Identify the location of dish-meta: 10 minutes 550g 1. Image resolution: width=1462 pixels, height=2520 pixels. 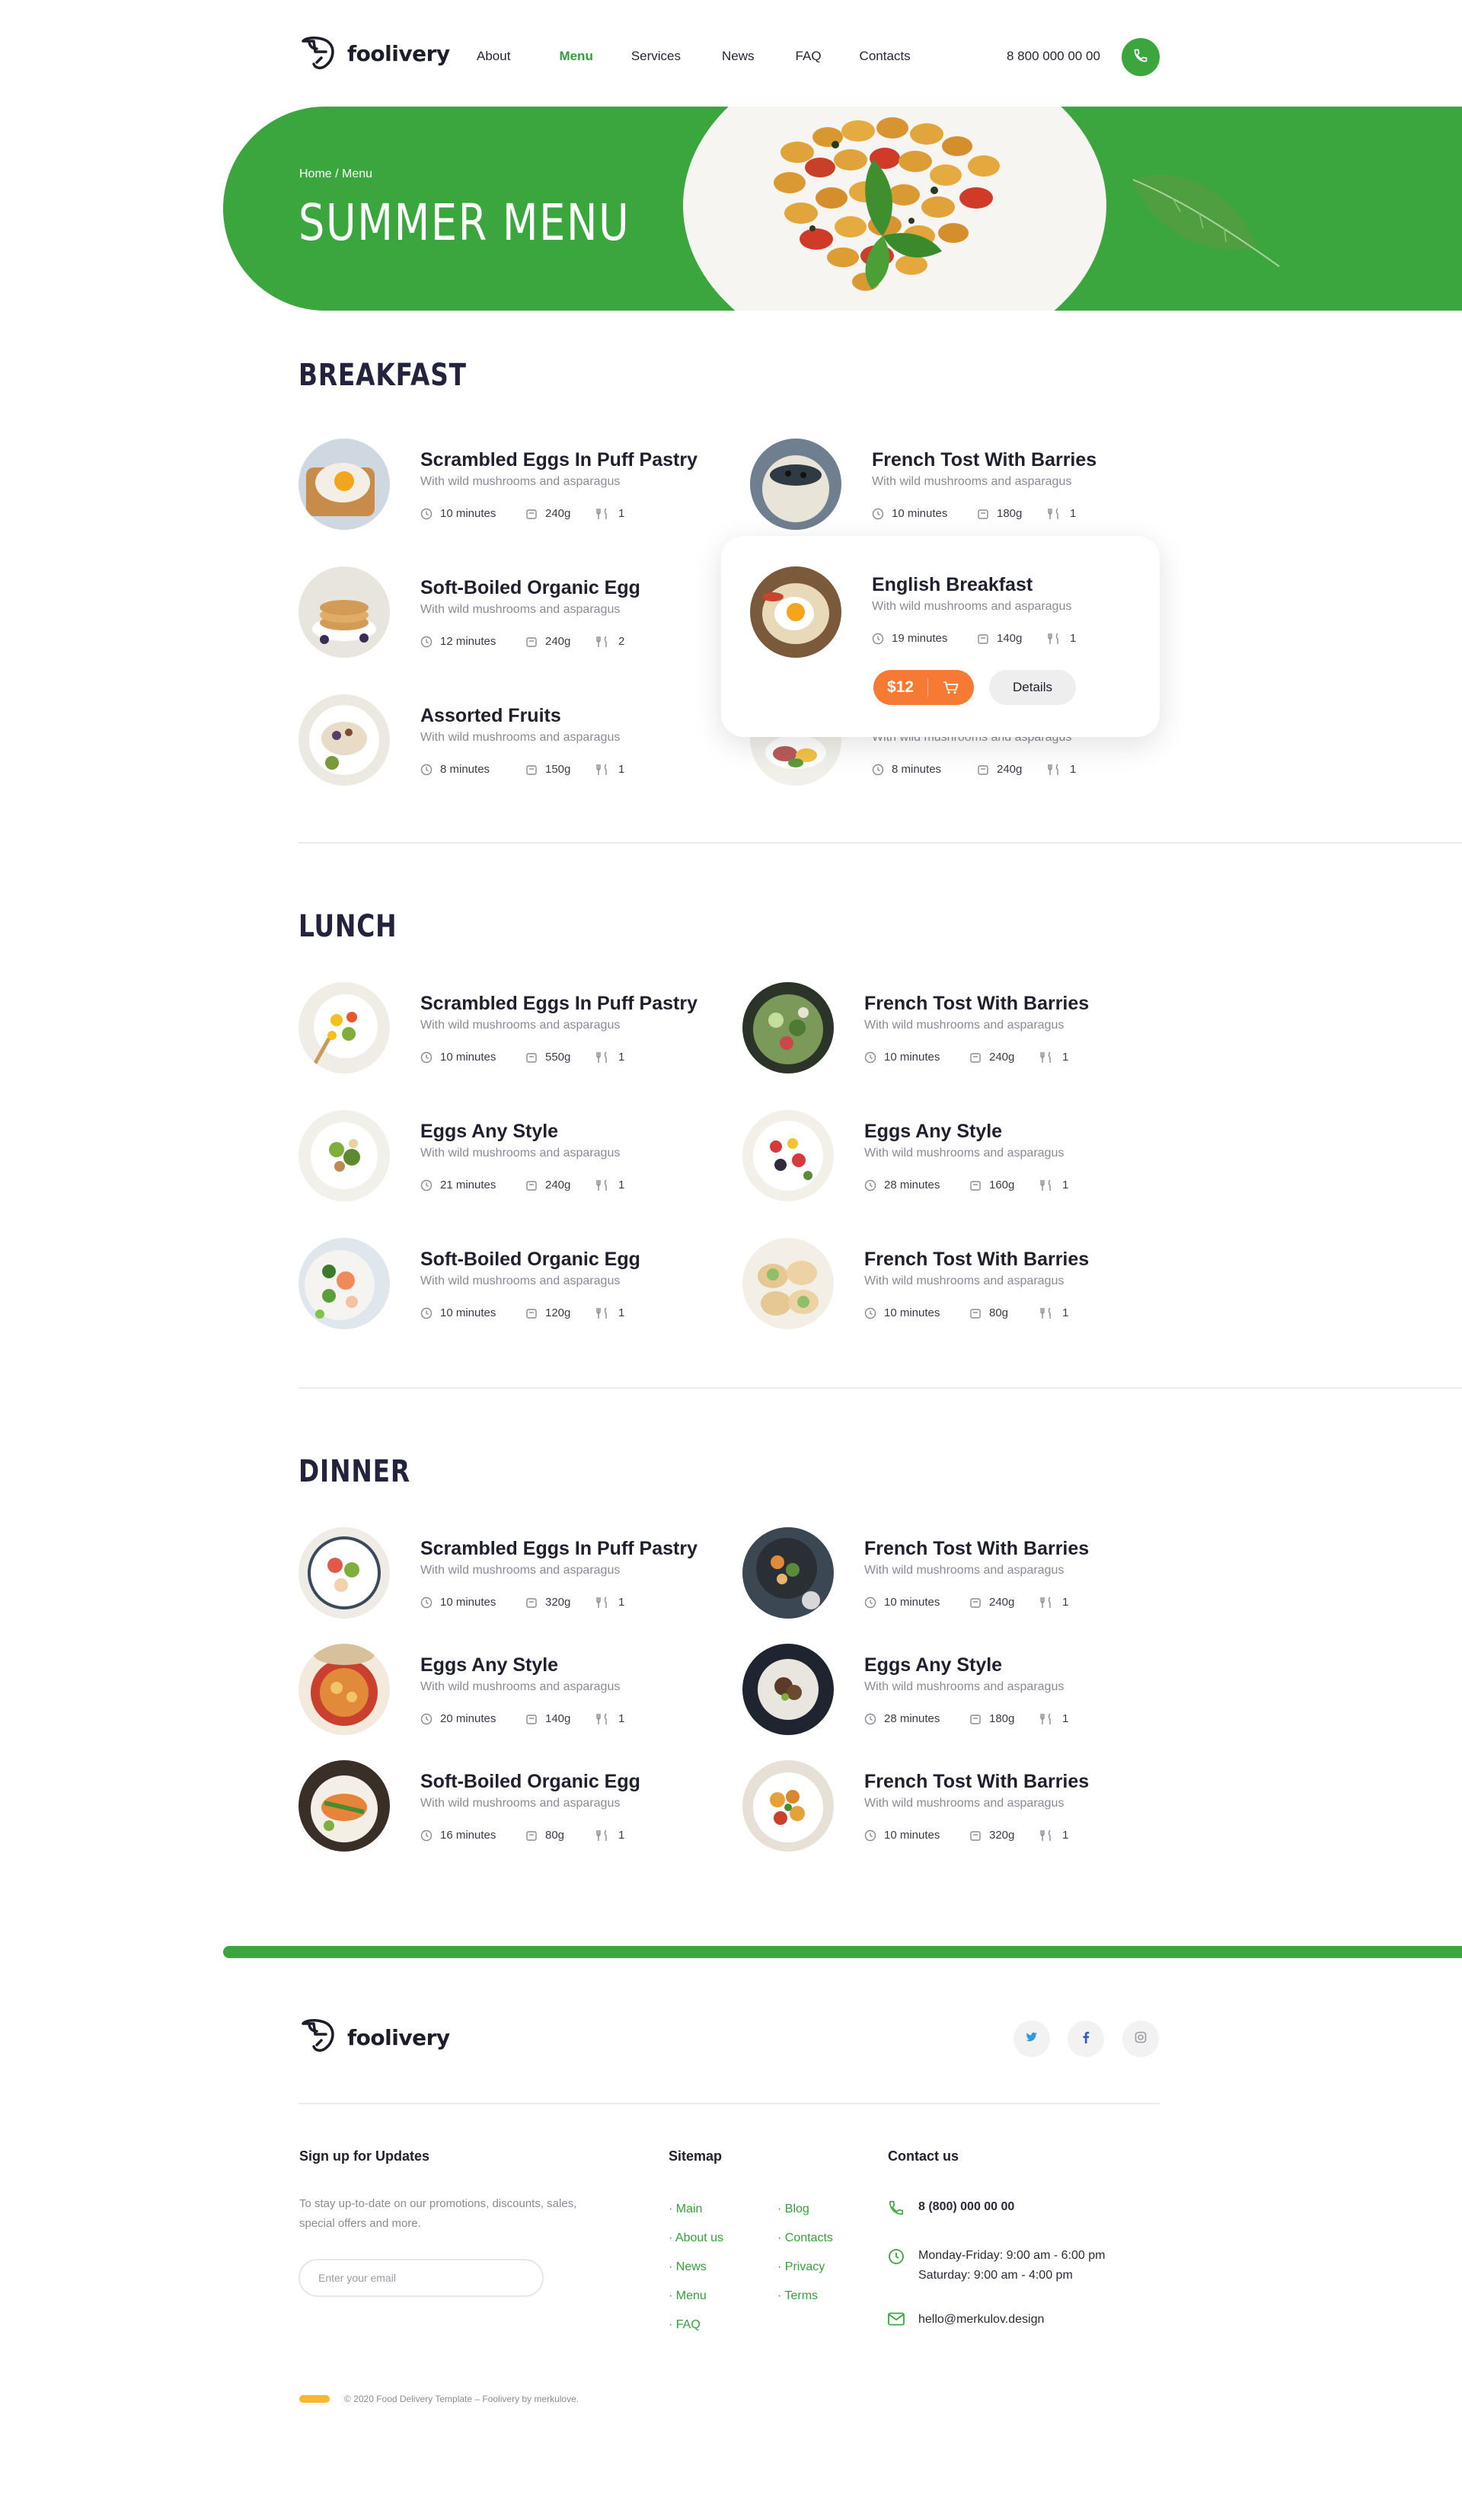
(522, 1057).